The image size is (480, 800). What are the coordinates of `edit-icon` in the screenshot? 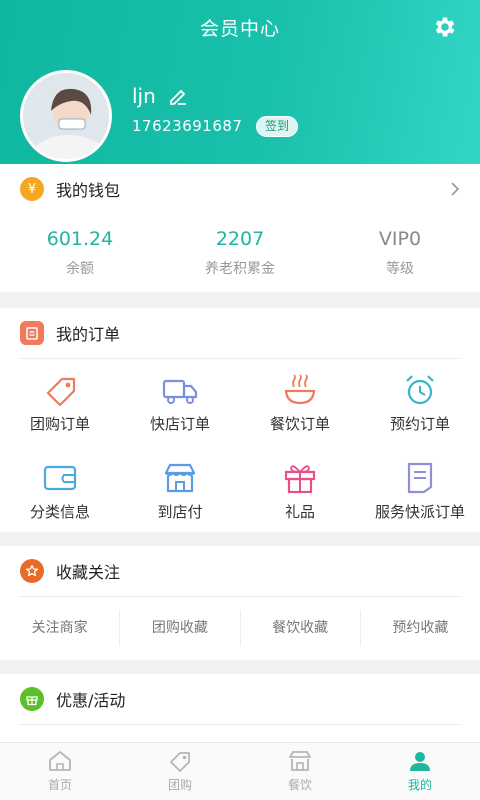 It's located at (178, 96).